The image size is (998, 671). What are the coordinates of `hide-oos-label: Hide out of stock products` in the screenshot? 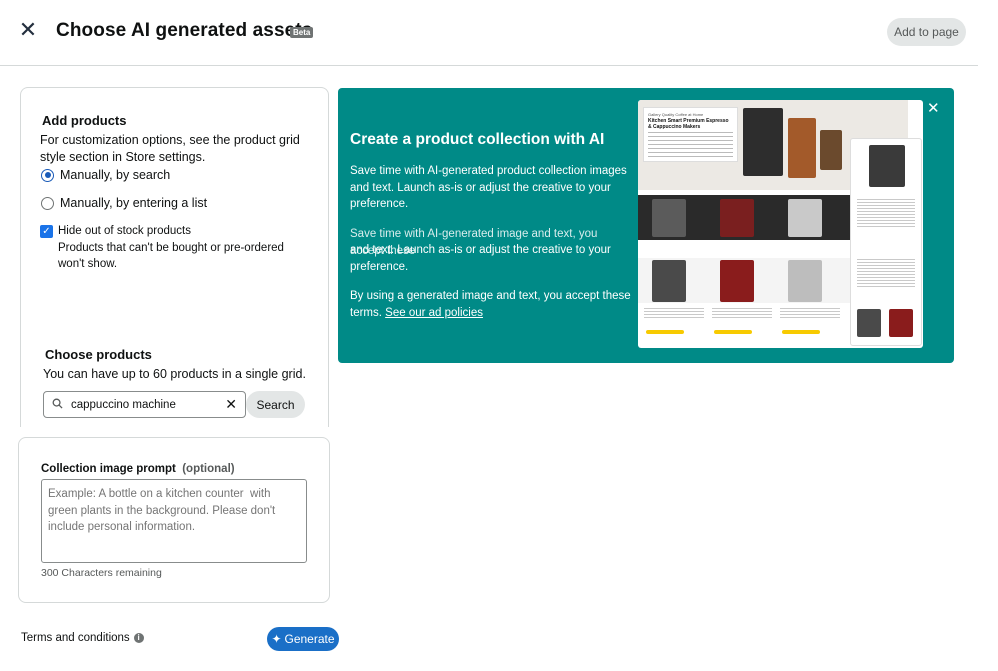 It's located at (124, 231).